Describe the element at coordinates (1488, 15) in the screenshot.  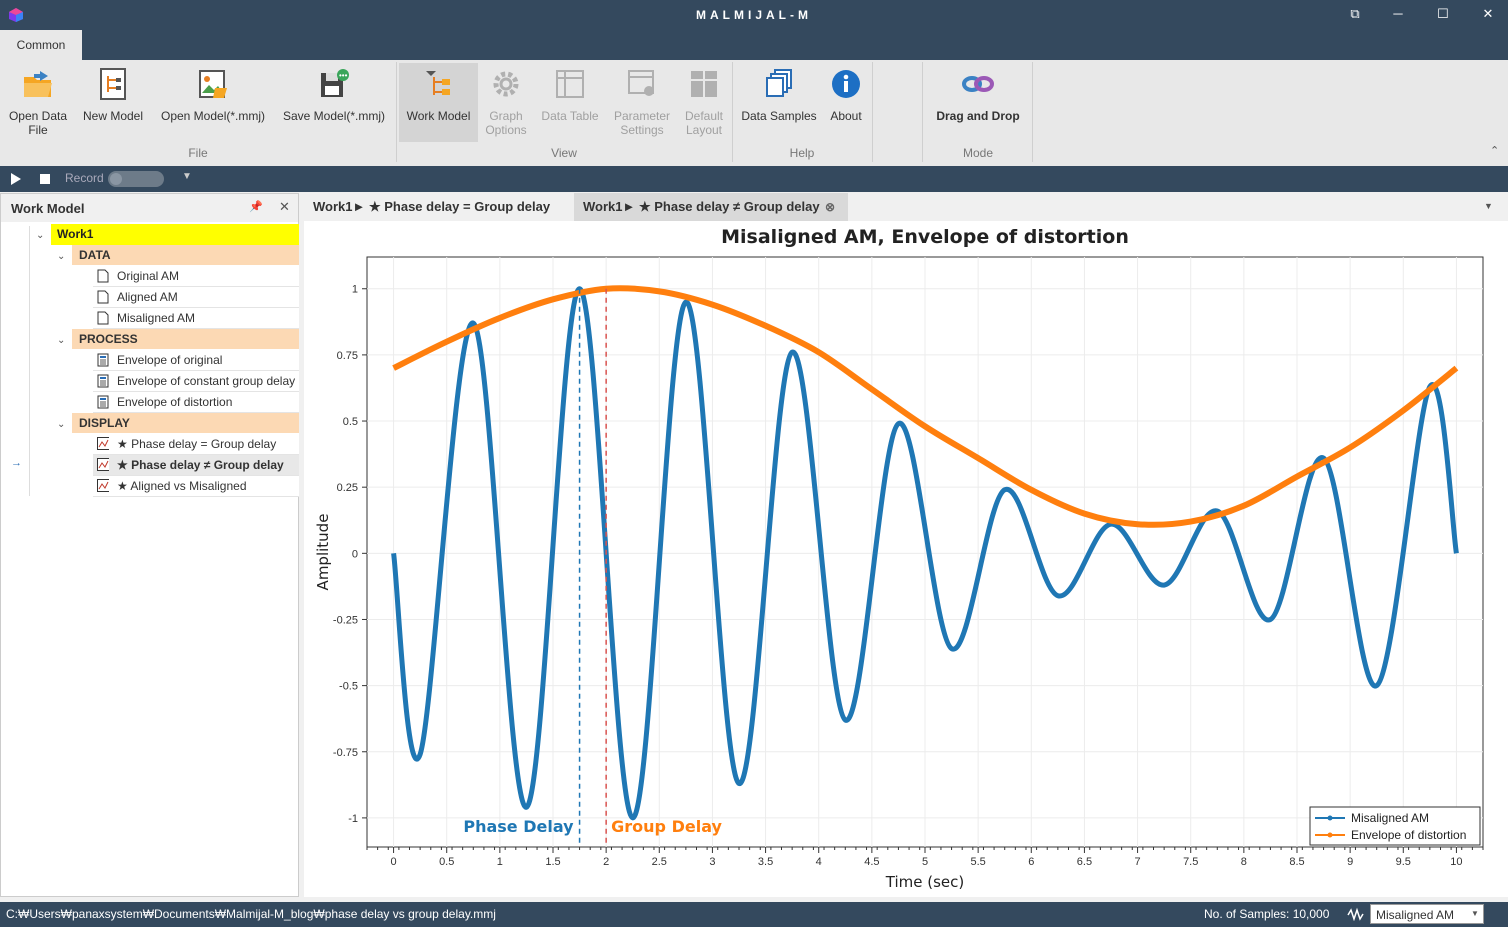
I see `close-button: ✕` at that location.